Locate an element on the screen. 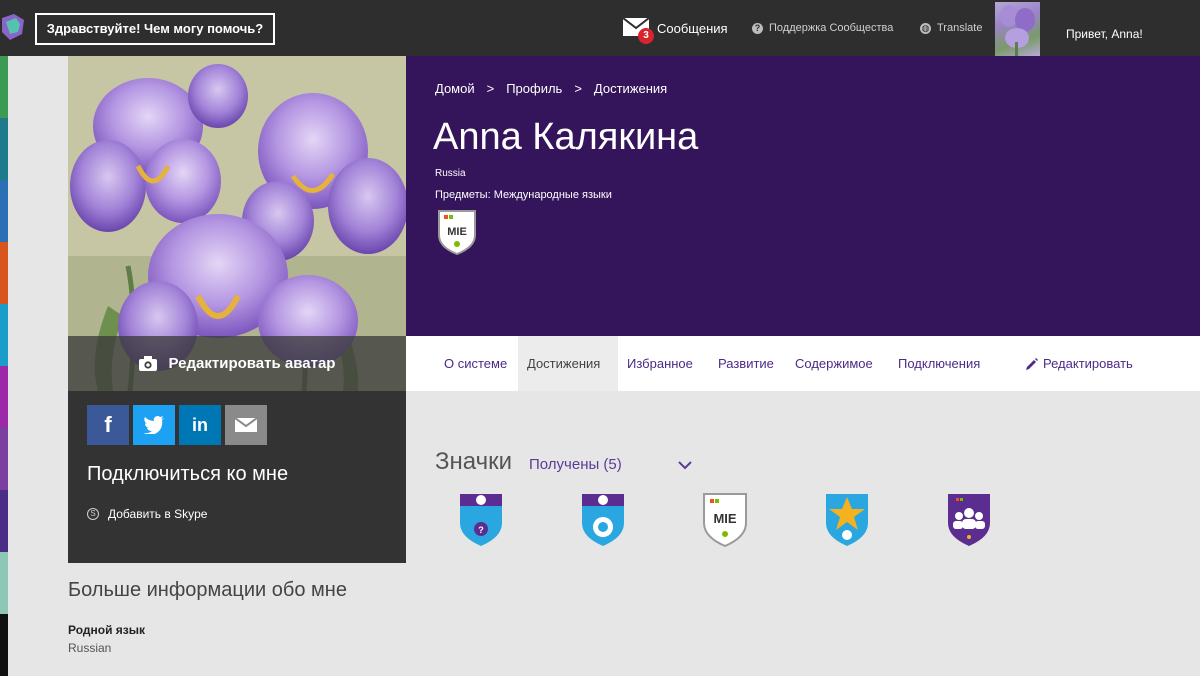 The width and height of the screenshot is (1200, 676). tab-edit: Редактировать is located at coordinates (1079, 363).